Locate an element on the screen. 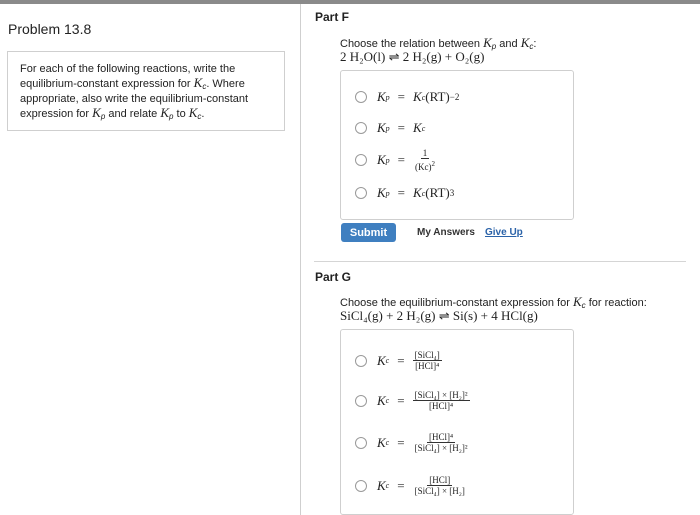 Image resolution: width=700 pixels, height=515 pixels. submit-button: Submit is located at coordinates (368, 232).